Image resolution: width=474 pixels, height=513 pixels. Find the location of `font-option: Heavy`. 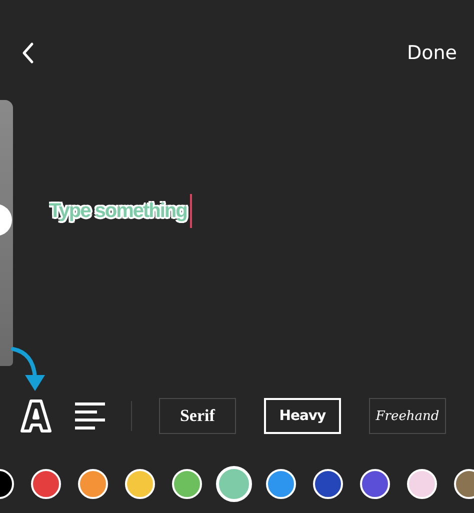

font-option: Heavy is located at coordinates (303, 416).